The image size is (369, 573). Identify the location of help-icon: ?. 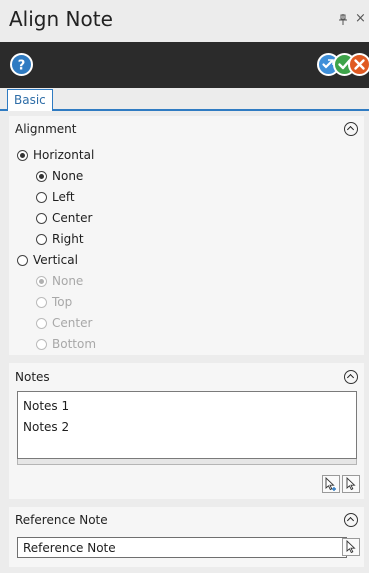
(21, 64).